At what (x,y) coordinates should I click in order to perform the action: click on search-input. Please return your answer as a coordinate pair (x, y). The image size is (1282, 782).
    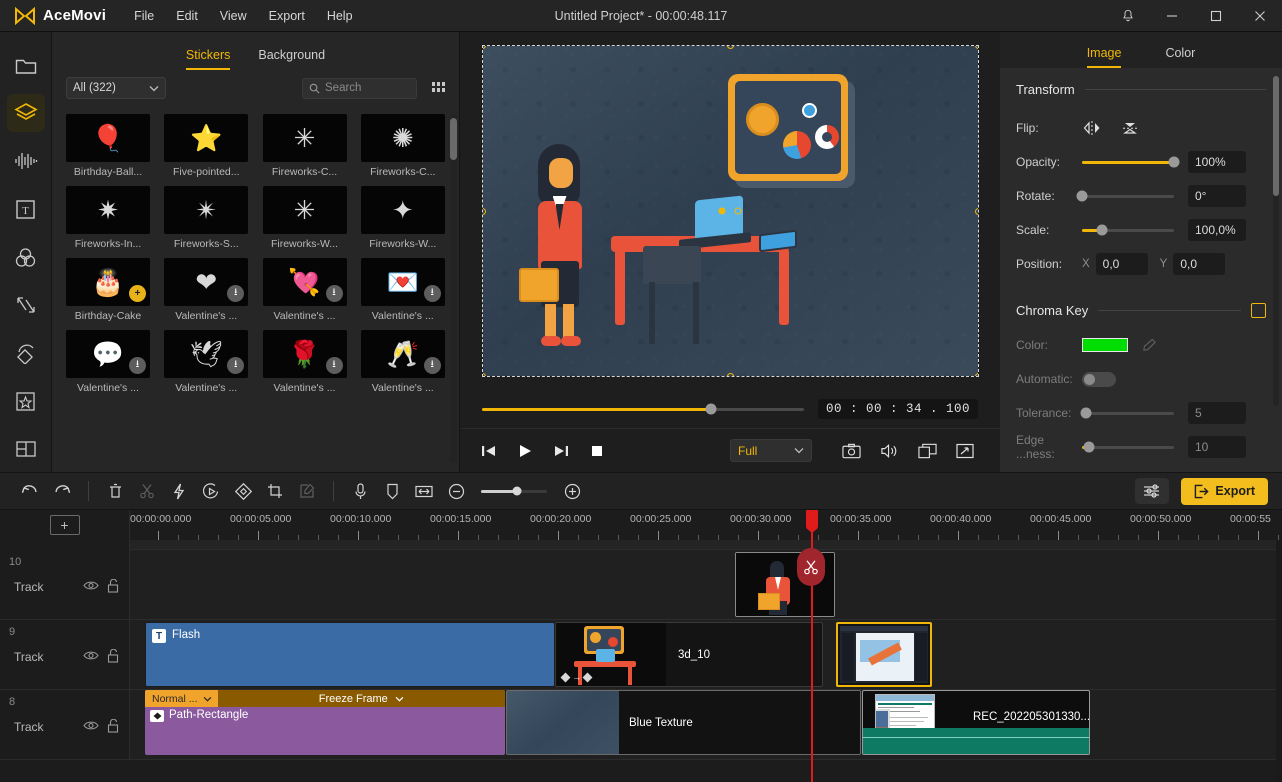
    Looking at the image, I should click on (367, 88).